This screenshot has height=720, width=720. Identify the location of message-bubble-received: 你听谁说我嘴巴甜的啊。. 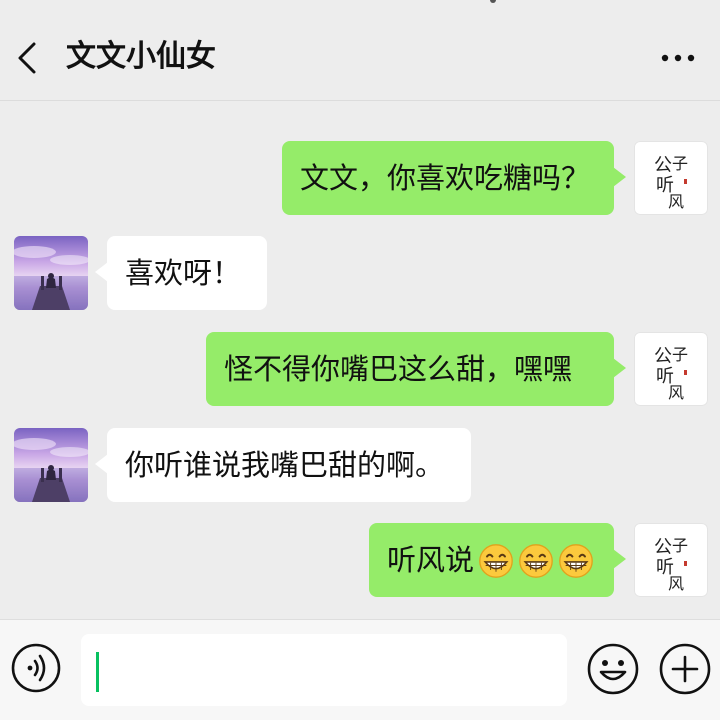
(283, 465).